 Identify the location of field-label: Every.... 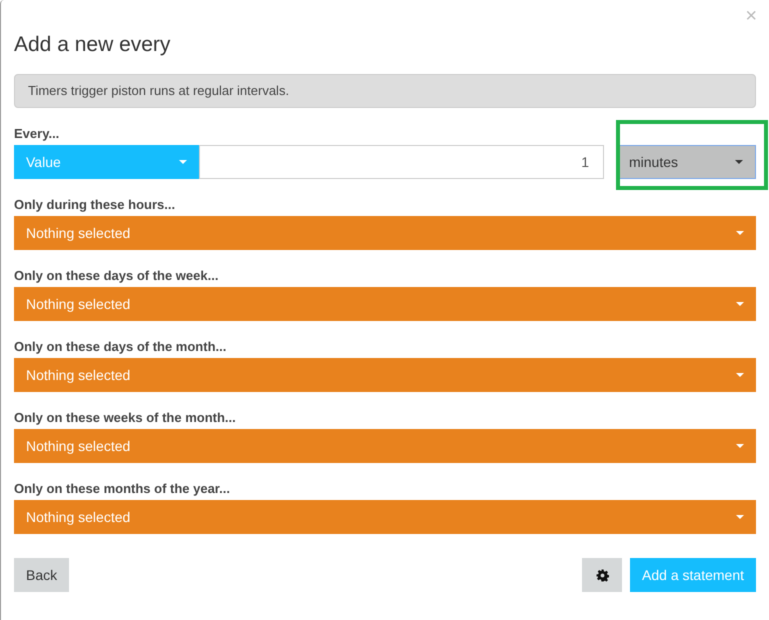
(37, 134).